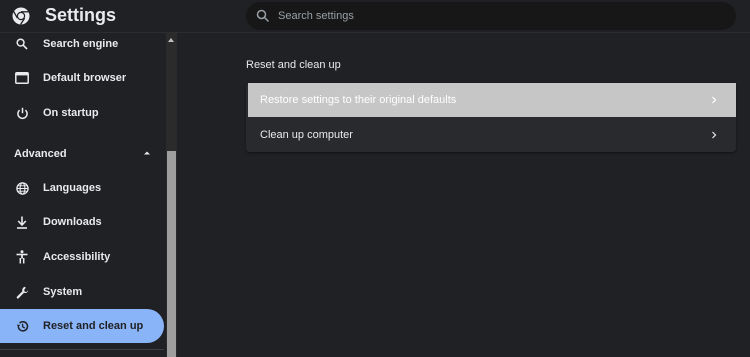 Image resolution: width=750 pixels, height=357 pixels. I want to click on globe-icon, so click(22, 188).